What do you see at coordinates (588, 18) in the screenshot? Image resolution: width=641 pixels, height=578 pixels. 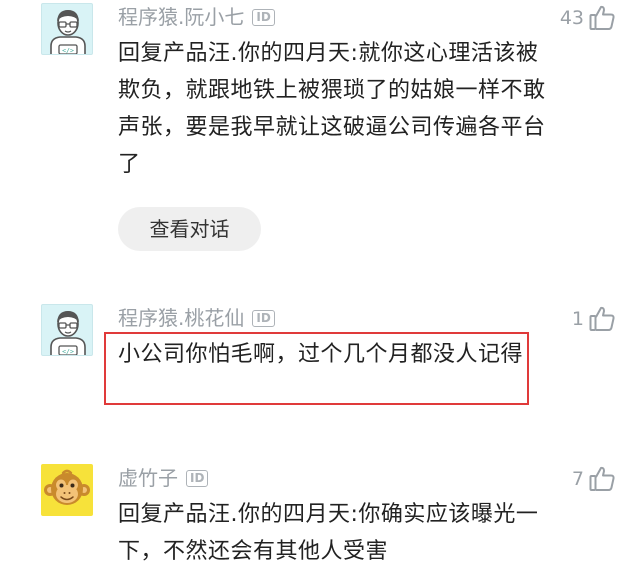 I see `like-button: 43` at bounding box center [588, 18].